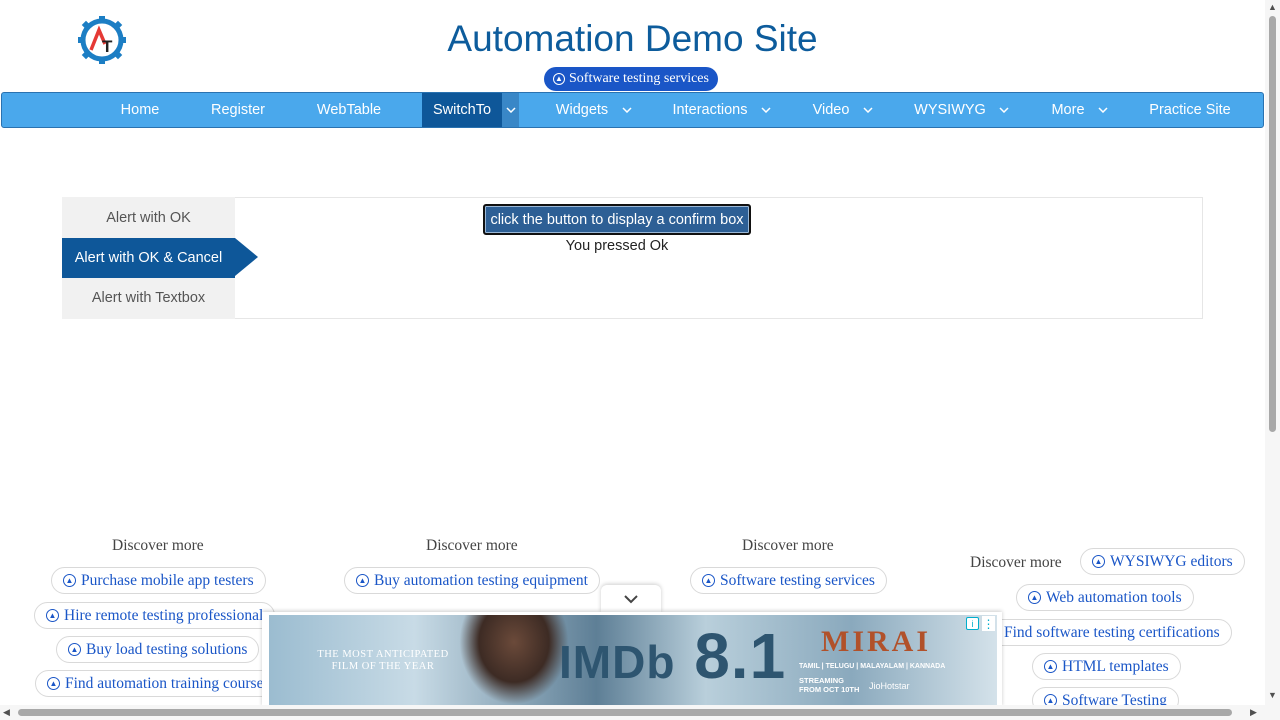 This screenshot has height=720, width=1280. I want to click on scroll-right-icon: ▶, so click(1253, 712).